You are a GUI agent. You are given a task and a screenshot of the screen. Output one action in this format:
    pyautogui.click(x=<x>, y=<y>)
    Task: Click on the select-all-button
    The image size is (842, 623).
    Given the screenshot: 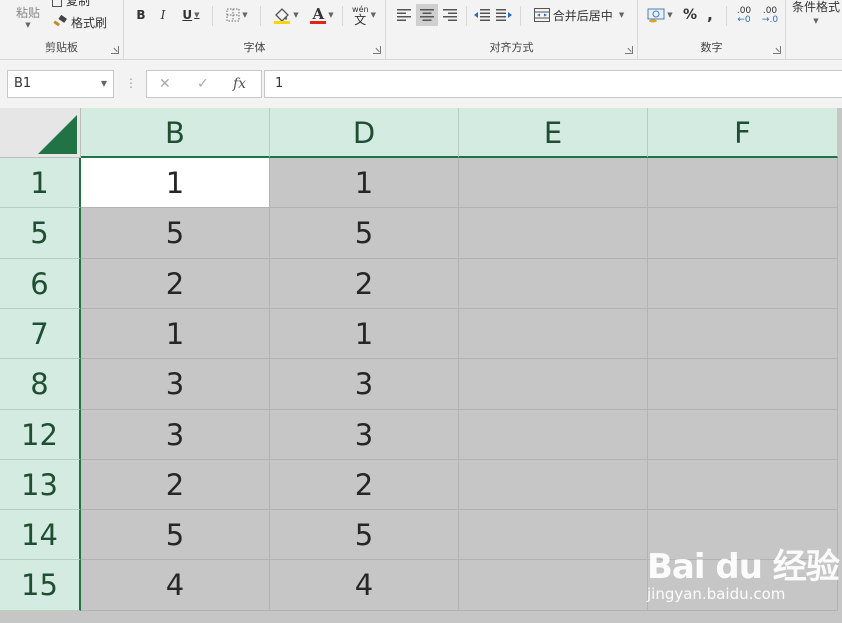 What is the action you would take?
    pyautogui.click(x=40, y=133)
    